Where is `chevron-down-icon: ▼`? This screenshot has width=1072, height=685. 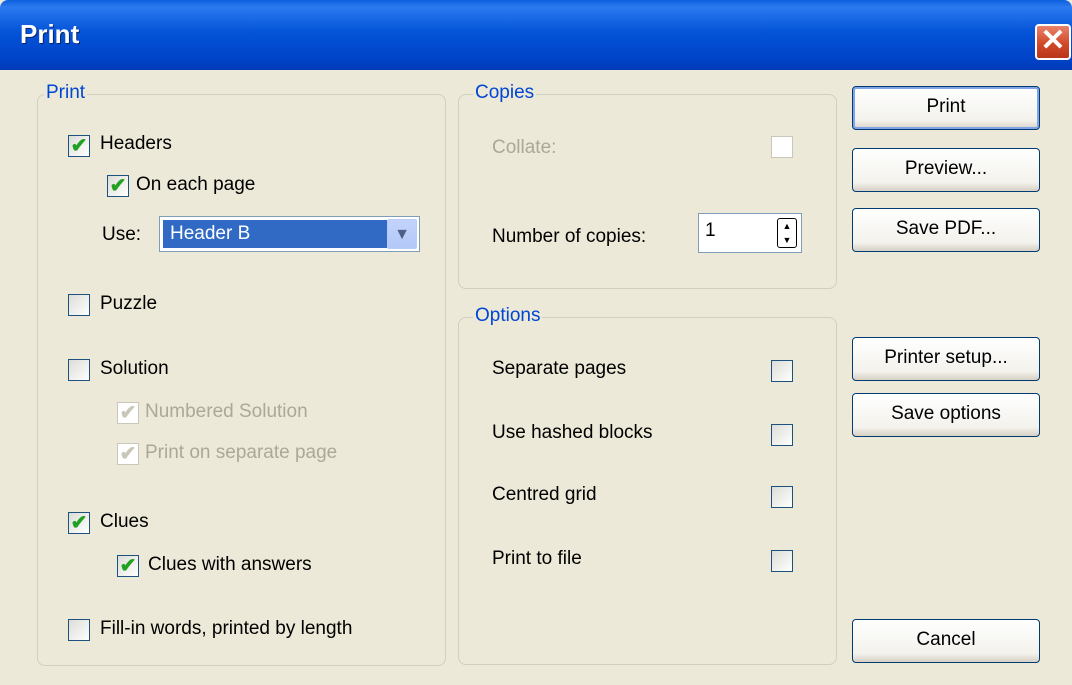
chevron-down-icon: ▼ is located at coordinates (402, 234).